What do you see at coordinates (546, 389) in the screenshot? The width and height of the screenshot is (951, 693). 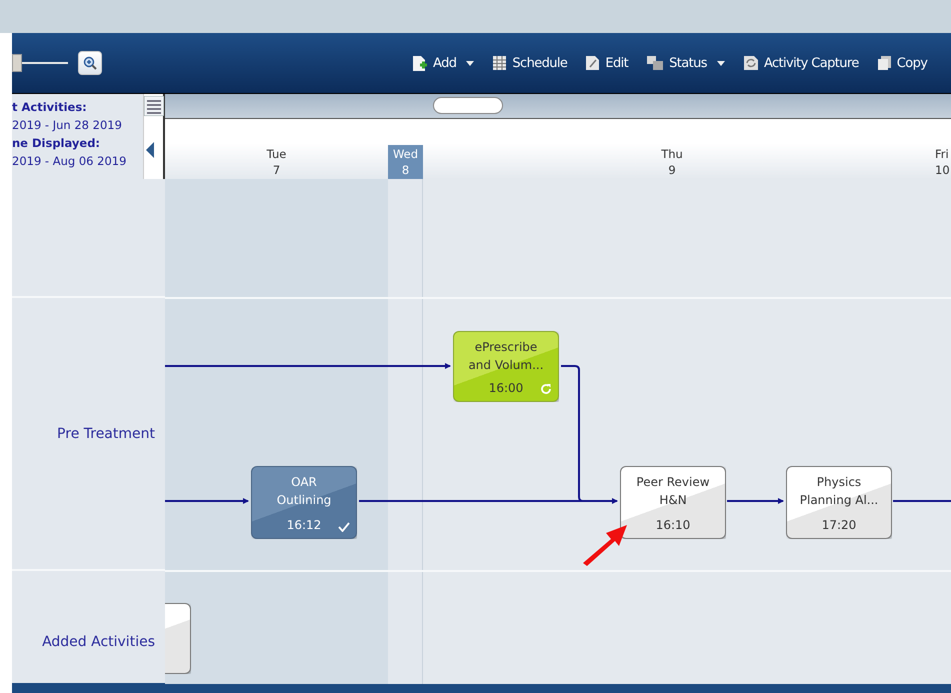 I see `refresh-icon` at bounding box center [546, 389].